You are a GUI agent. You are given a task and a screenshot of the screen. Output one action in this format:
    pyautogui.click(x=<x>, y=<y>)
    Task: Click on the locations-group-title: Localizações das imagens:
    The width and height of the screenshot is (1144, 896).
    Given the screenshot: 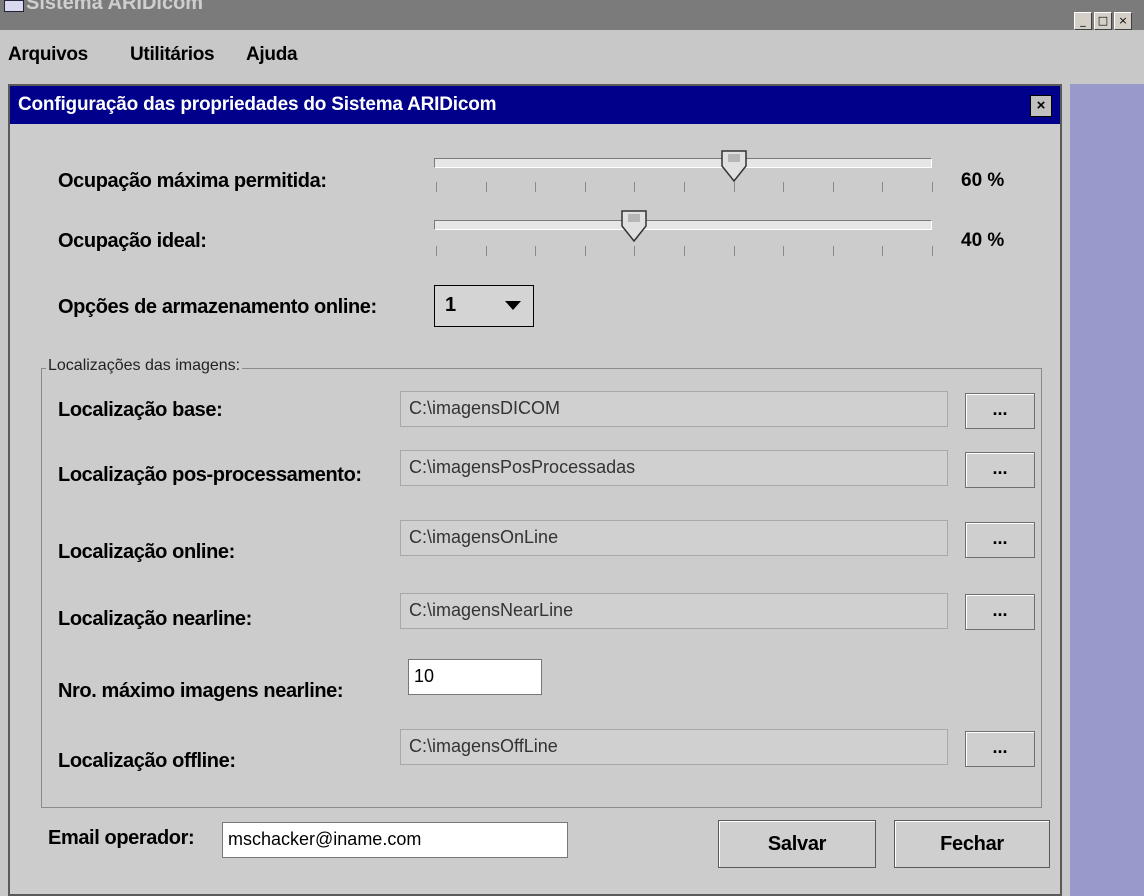 What is the action you would take?
    pyautogui.click(x=144, y=366)
    